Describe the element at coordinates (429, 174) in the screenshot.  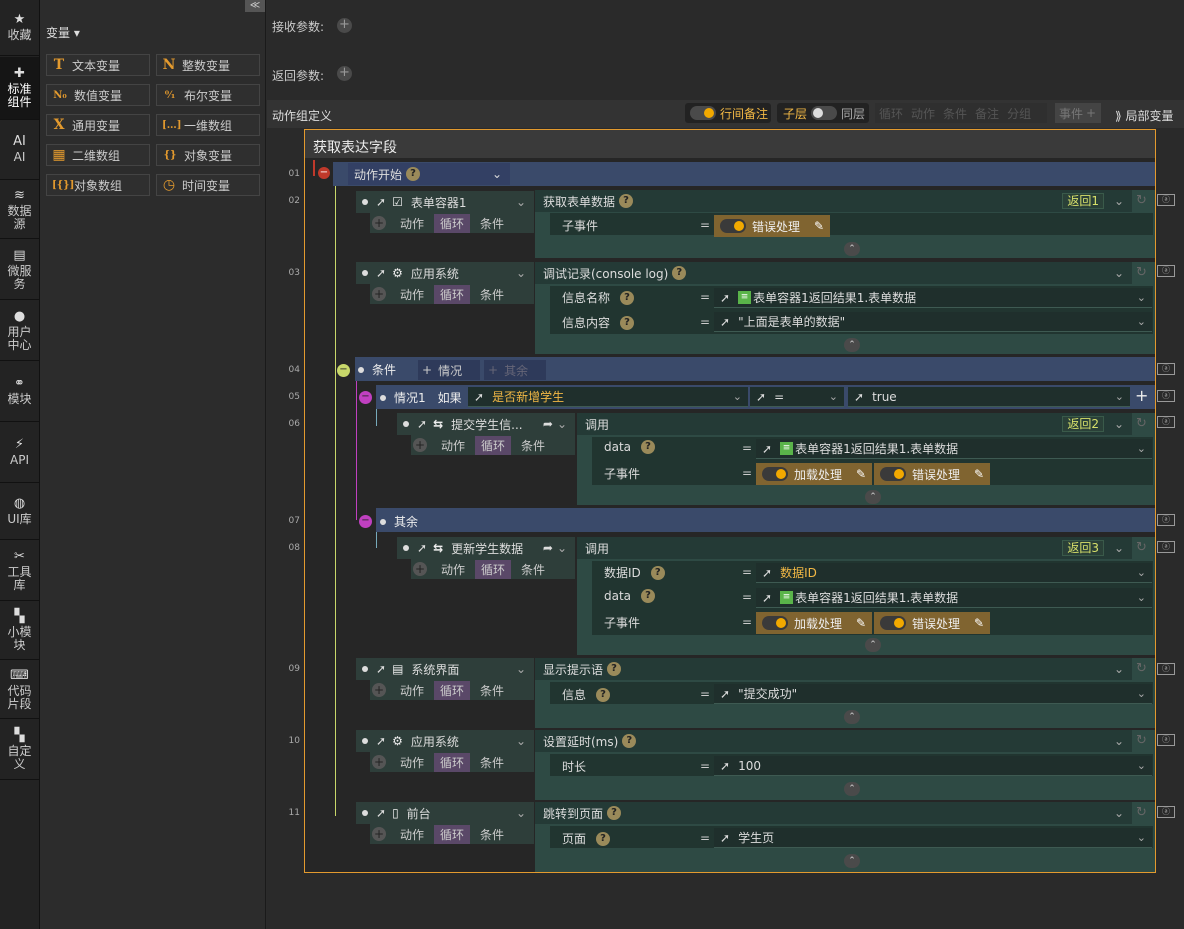
I see `action-start-select: 表单容器1 动作开始? ⌄` at that location.